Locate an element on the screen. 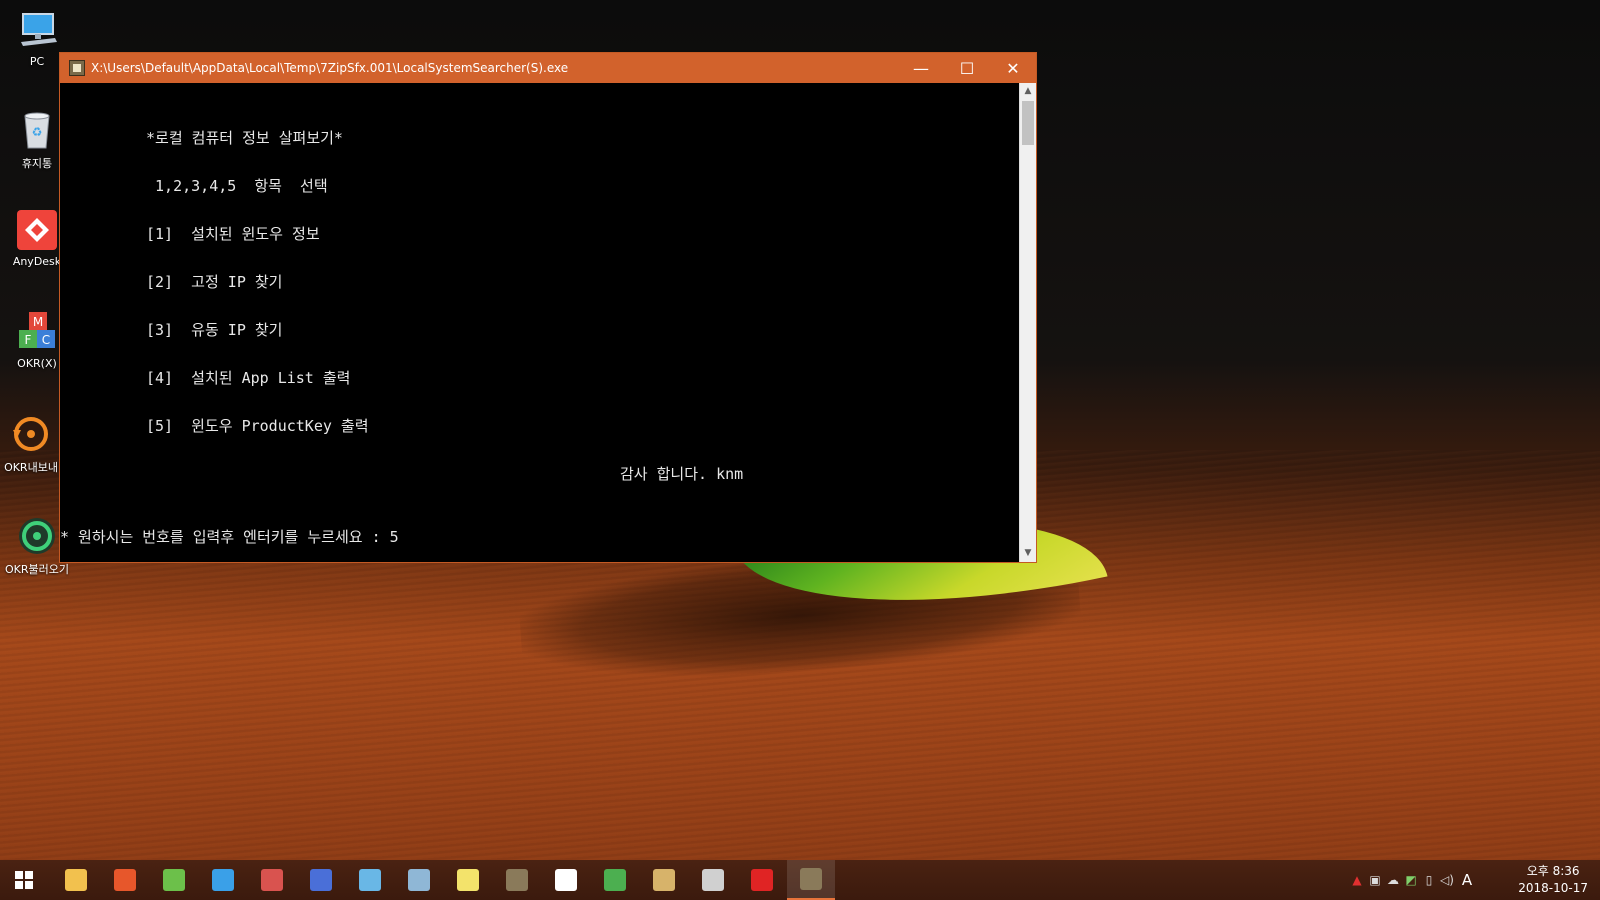 This screenshot has width=1600, height=900. usb-icon: ▯ is located at coordinates (1429, 880).